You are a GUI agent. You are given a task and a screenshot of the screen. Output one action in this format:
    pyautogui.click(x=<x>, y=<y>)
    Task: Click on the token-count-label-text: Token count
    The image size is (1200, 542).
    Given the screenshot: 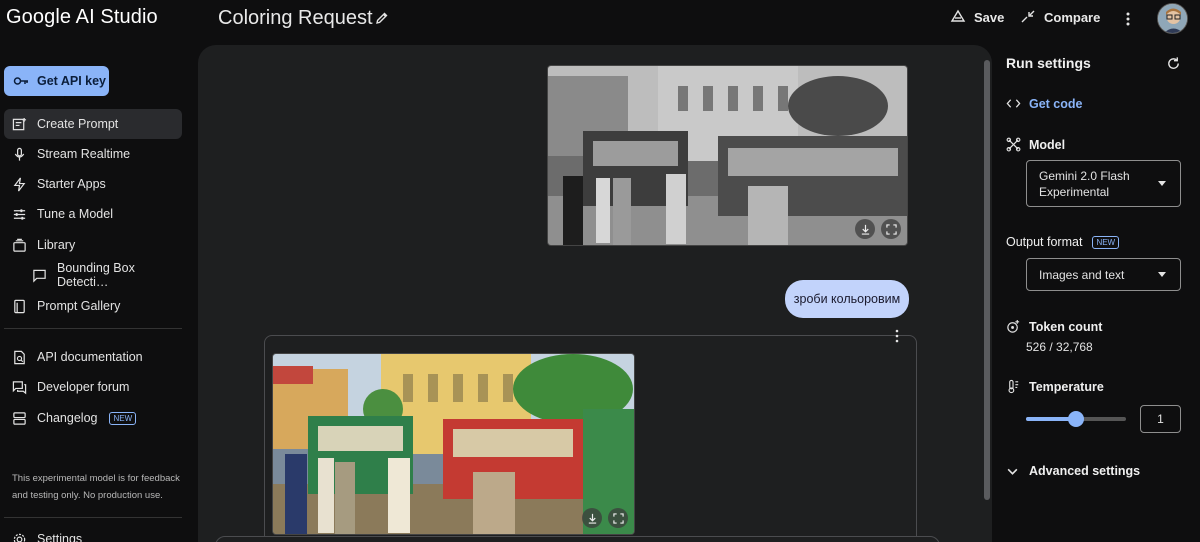 What is the action you would take?
    pyautogui.click(x=1066, y=326)
    